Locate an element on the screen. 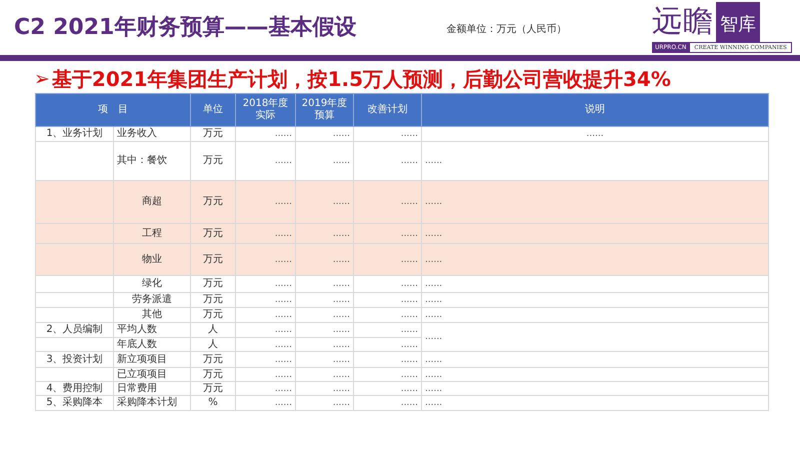 This screenshot has height=450, width=800. table-cell: % is located at coordinates (213, 403).